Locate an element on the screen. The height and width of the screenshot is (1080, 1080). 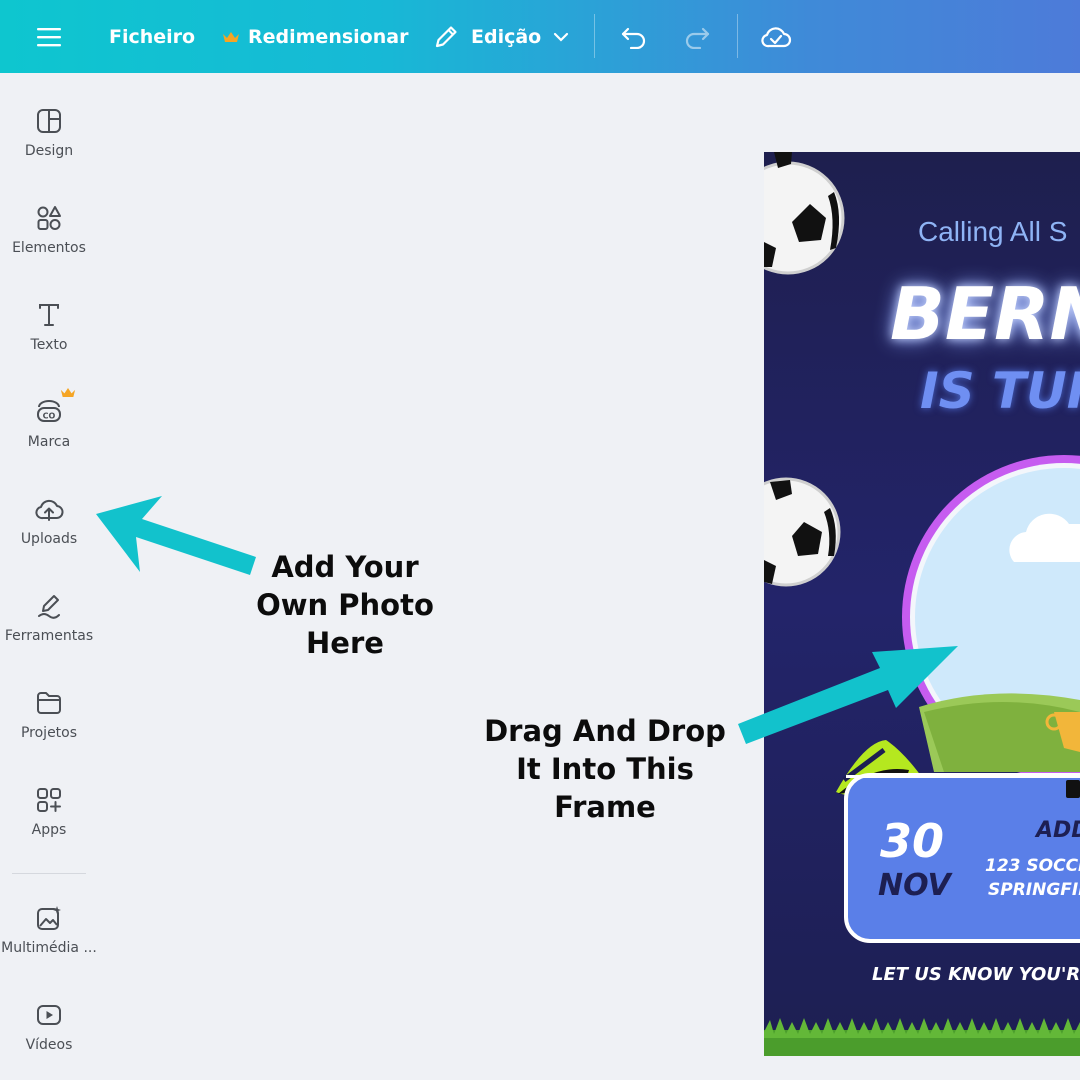
flyer-rsvp-text: LET US KNOW YOU'RE C is located at coordinates (976, 974).